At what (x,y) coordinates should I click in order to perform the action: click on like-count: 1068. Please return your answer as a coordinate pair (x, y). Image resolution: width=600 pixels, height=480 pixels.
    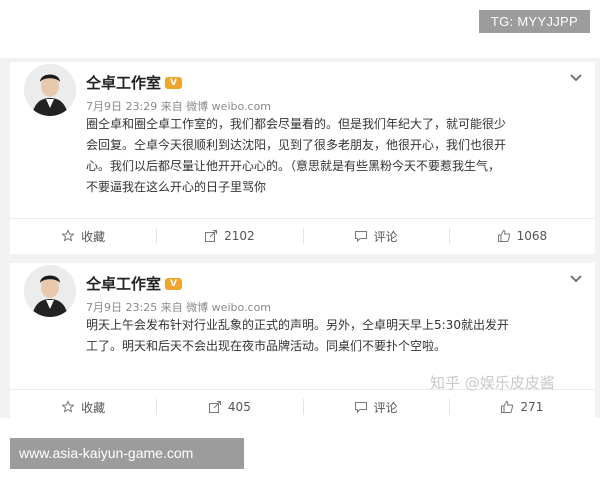
    Looking at the image, I should click on (532, 236).